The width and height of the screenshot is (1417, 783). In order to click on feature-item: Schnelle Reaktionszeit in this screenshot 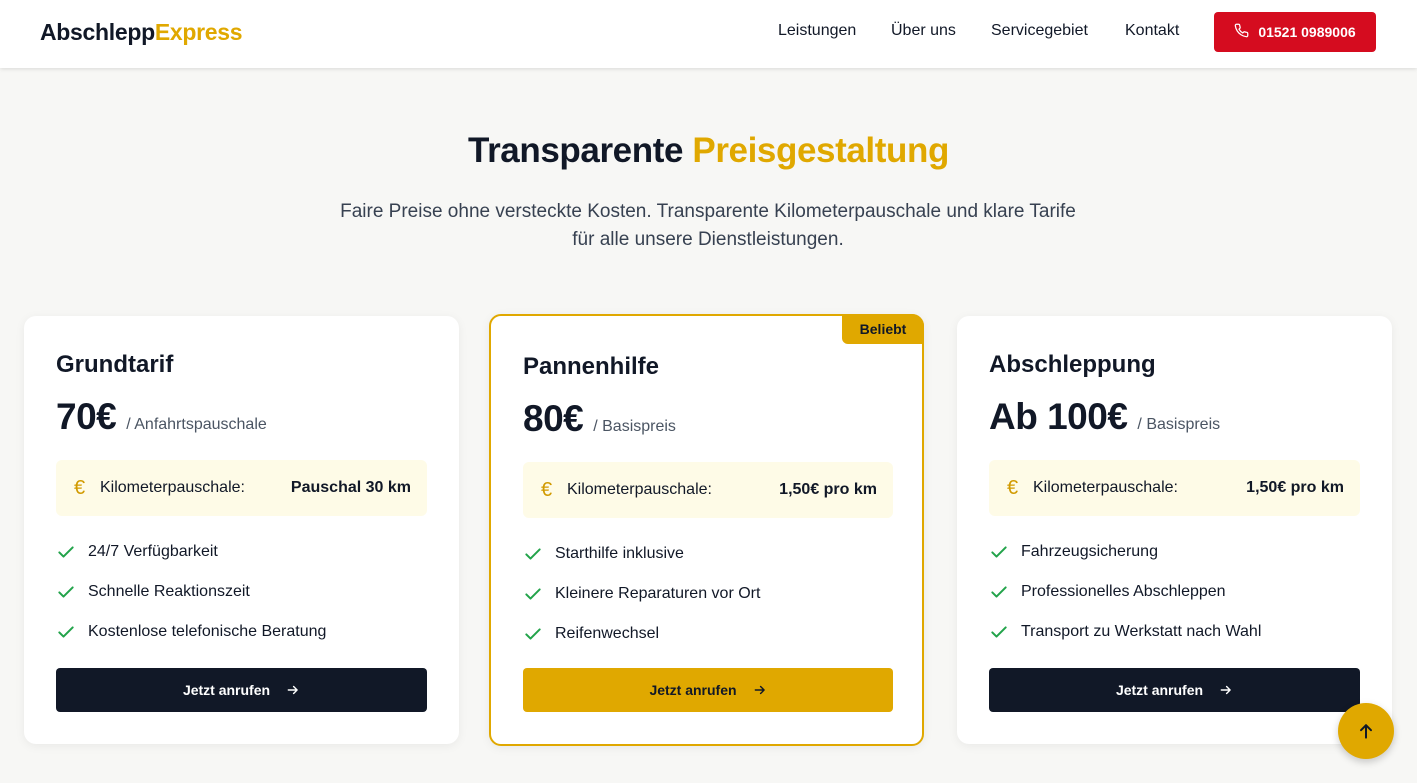, I will do `click(241, 592)`.